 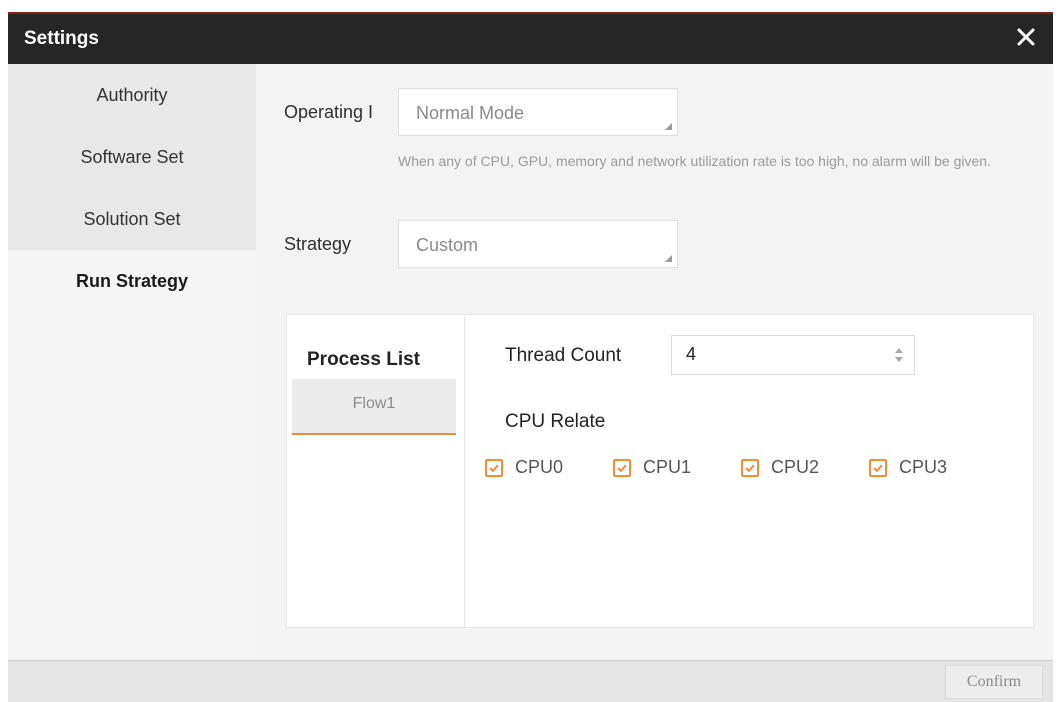 I want to click on sidebar-item-authority: Authority, so click(x=132, y=95).